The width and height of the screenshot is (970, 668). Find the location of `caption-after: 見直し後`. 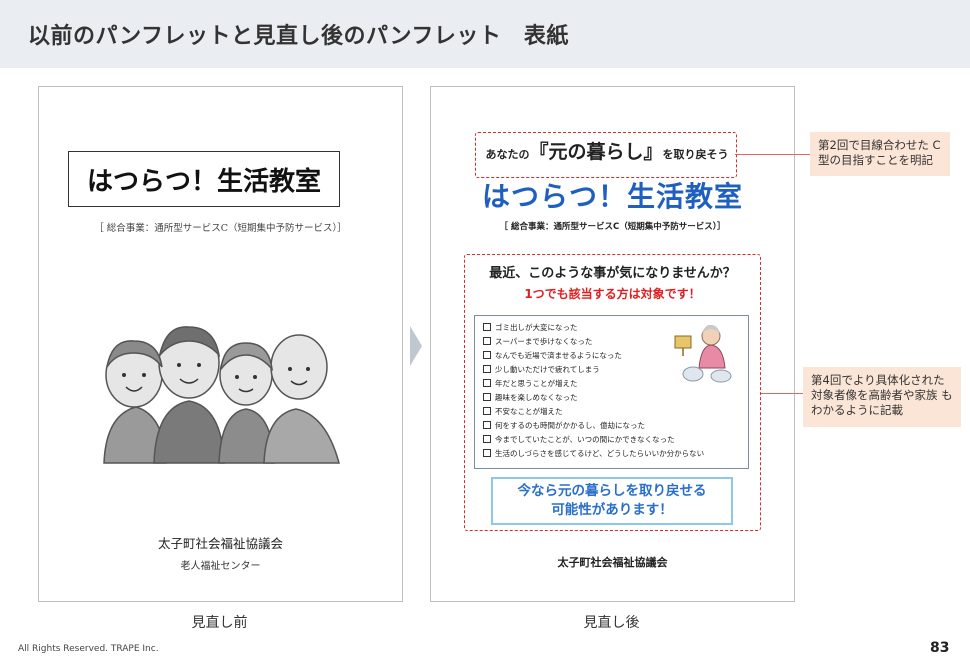

caption-after: 見直し後 is located at coordinates (611, 623).